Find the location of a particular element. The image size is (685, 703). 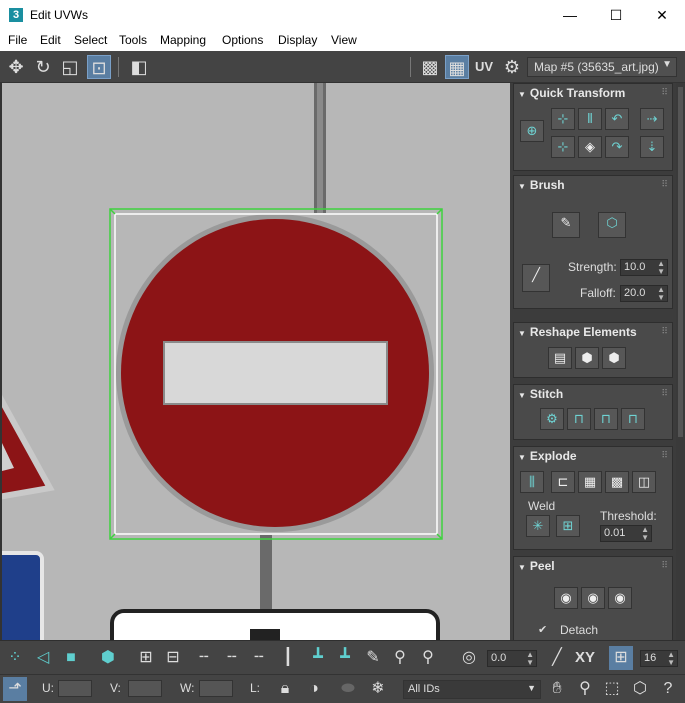

paint-grow-icon: ⚲ is located at coordinates (400, 658).